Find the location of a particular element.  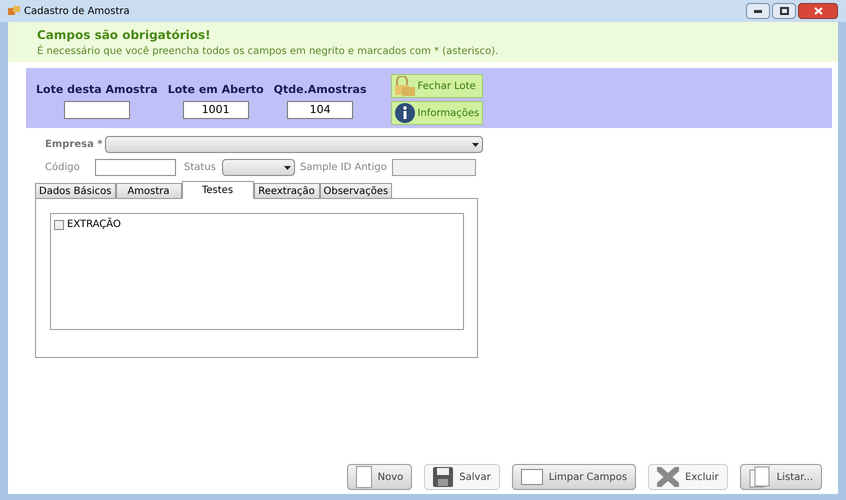

cross-icon is located at coordinates (668, 477).